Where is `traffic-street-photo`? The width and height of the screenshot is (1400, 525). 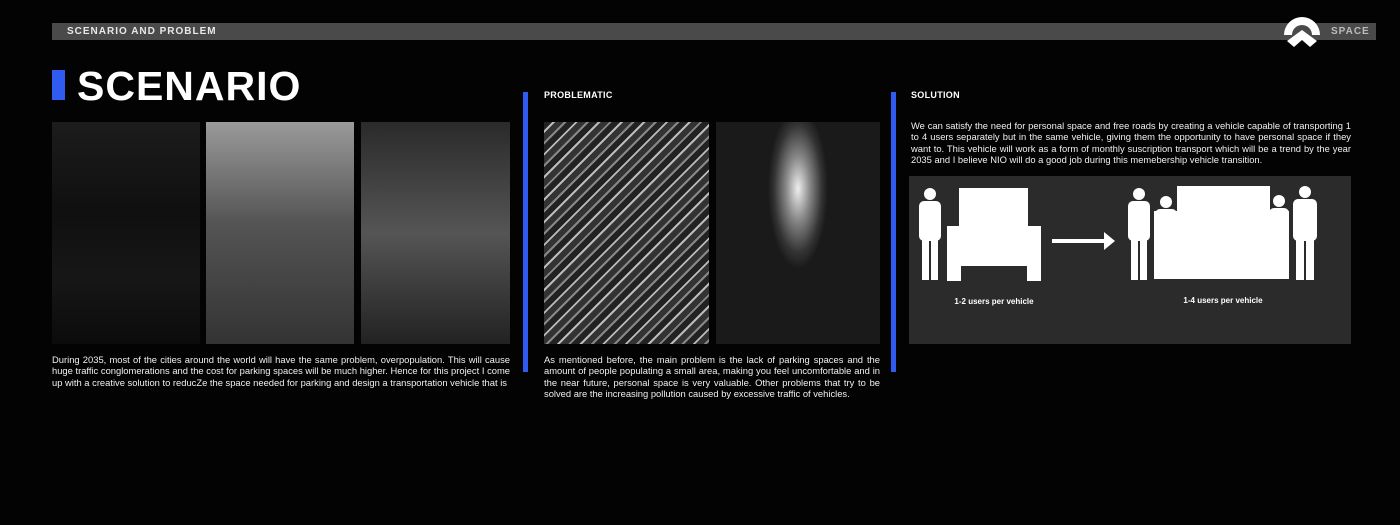
traffic-street-photo is located at coordinates (435, 233).